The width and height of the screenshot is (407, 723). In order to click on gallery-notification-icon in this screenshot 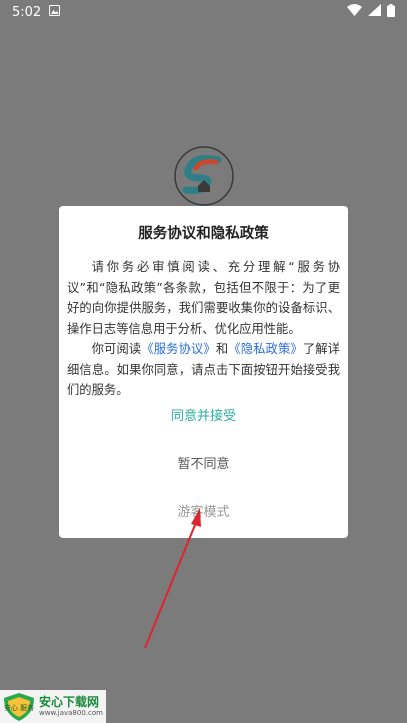, I will do `click(55, 12)`.